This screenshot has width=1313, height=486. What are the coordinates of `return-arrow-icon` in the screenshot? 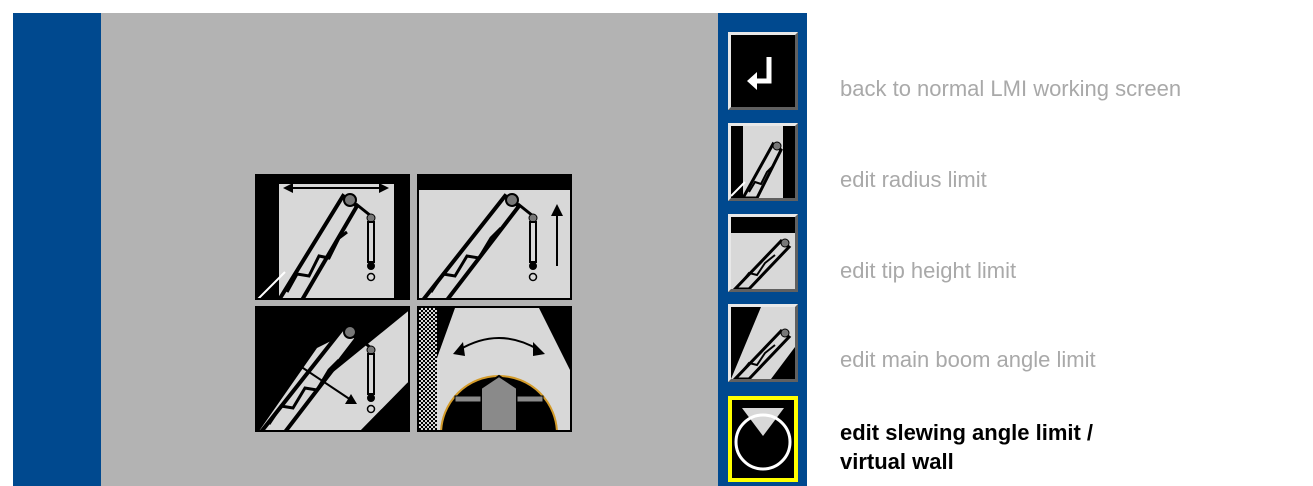 It's located at (763, 71).